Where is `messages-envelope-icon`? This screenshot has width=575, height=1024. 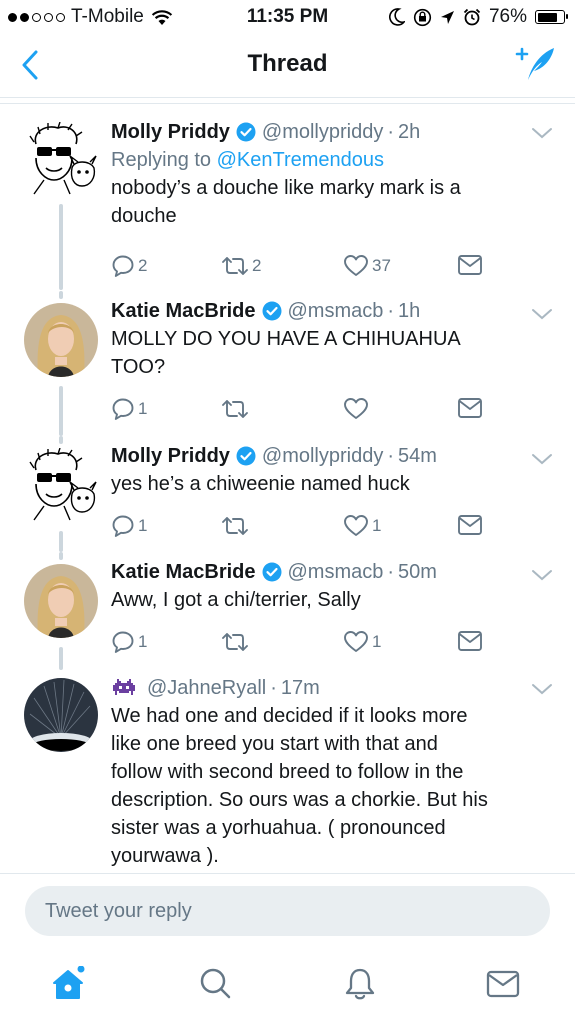 messages-envelope-icon is located at coordinates (503, 984).